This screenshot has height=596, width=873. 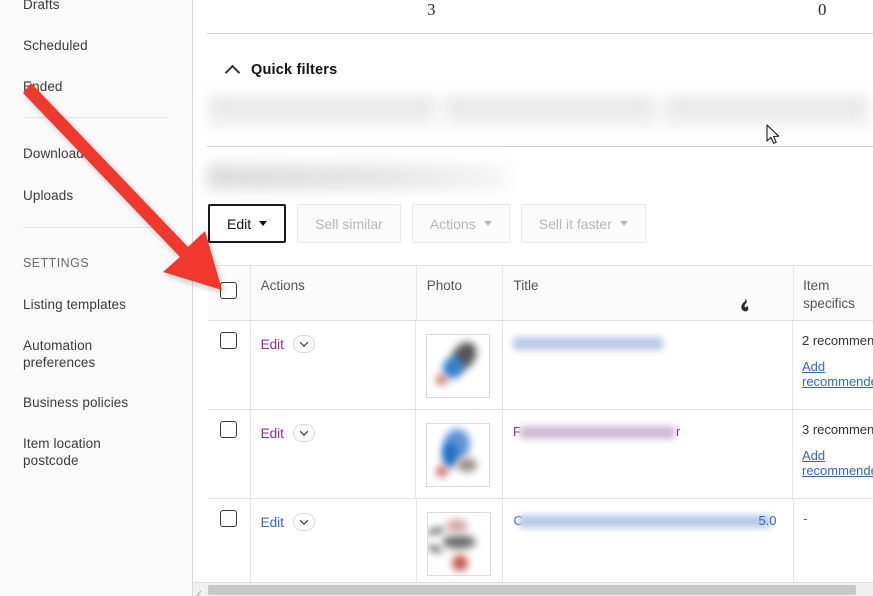 I want to click on column-header-photo: Photo, so click(x=460, y=293).